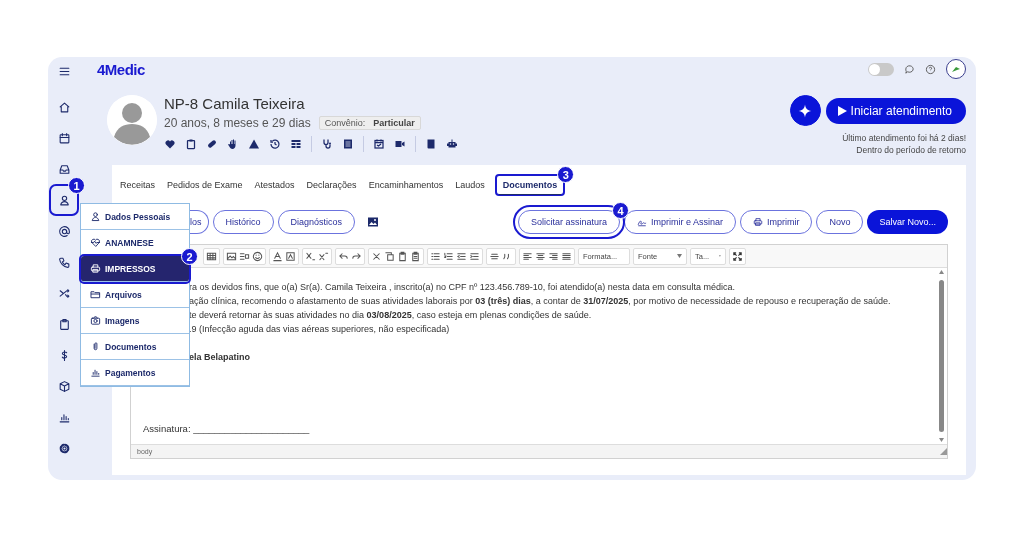 The image size is (1024, 538). What do you see at coordinates (840, 222) in the screenshot?
I see `action-button: Novo` at bounding box center [840, 222].